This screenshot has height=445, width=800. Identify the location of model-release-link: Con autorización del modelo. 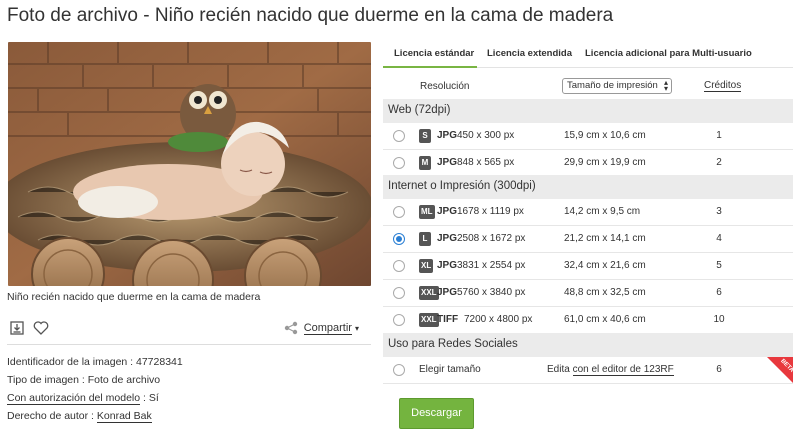
(74, 398).